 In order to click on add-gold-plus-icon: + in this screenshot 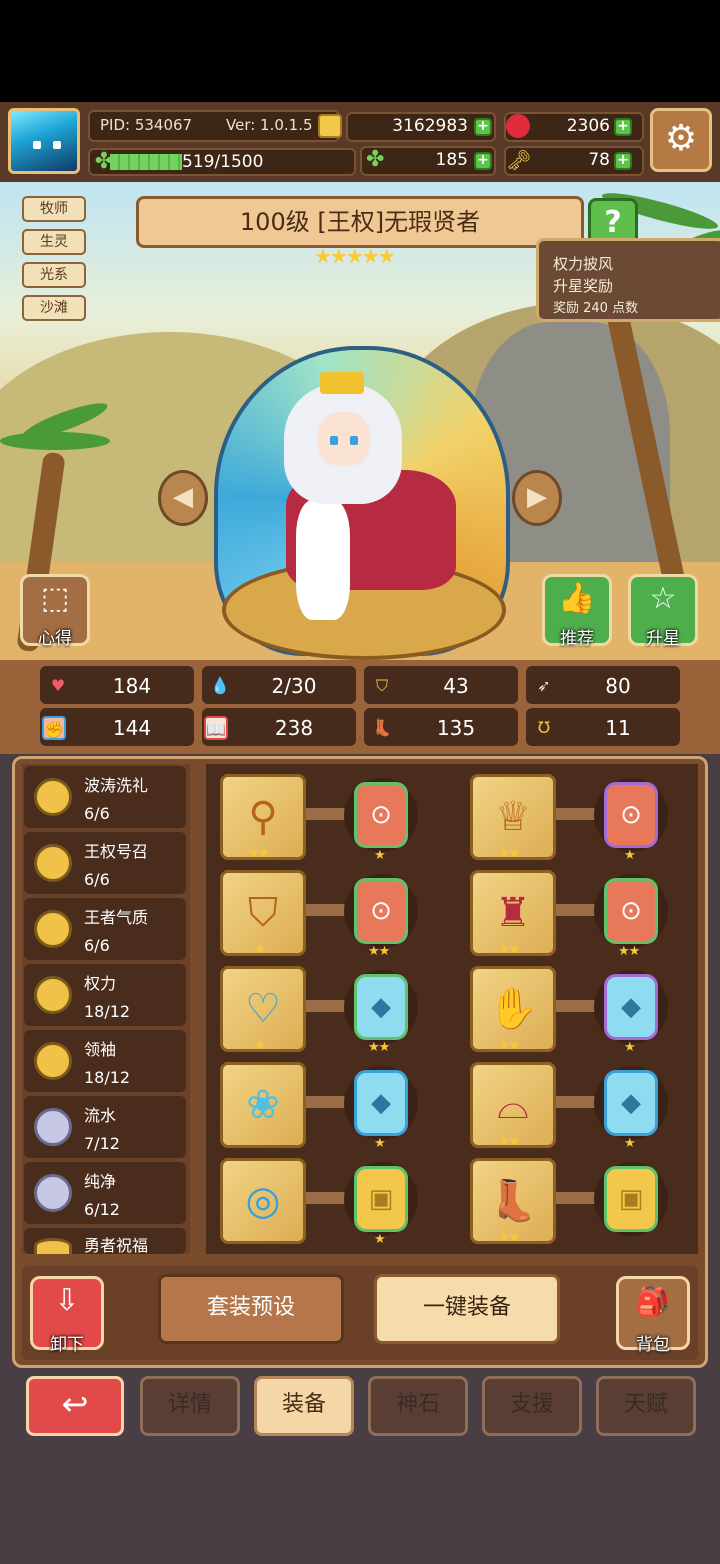, I will do `click(483, 127)`.